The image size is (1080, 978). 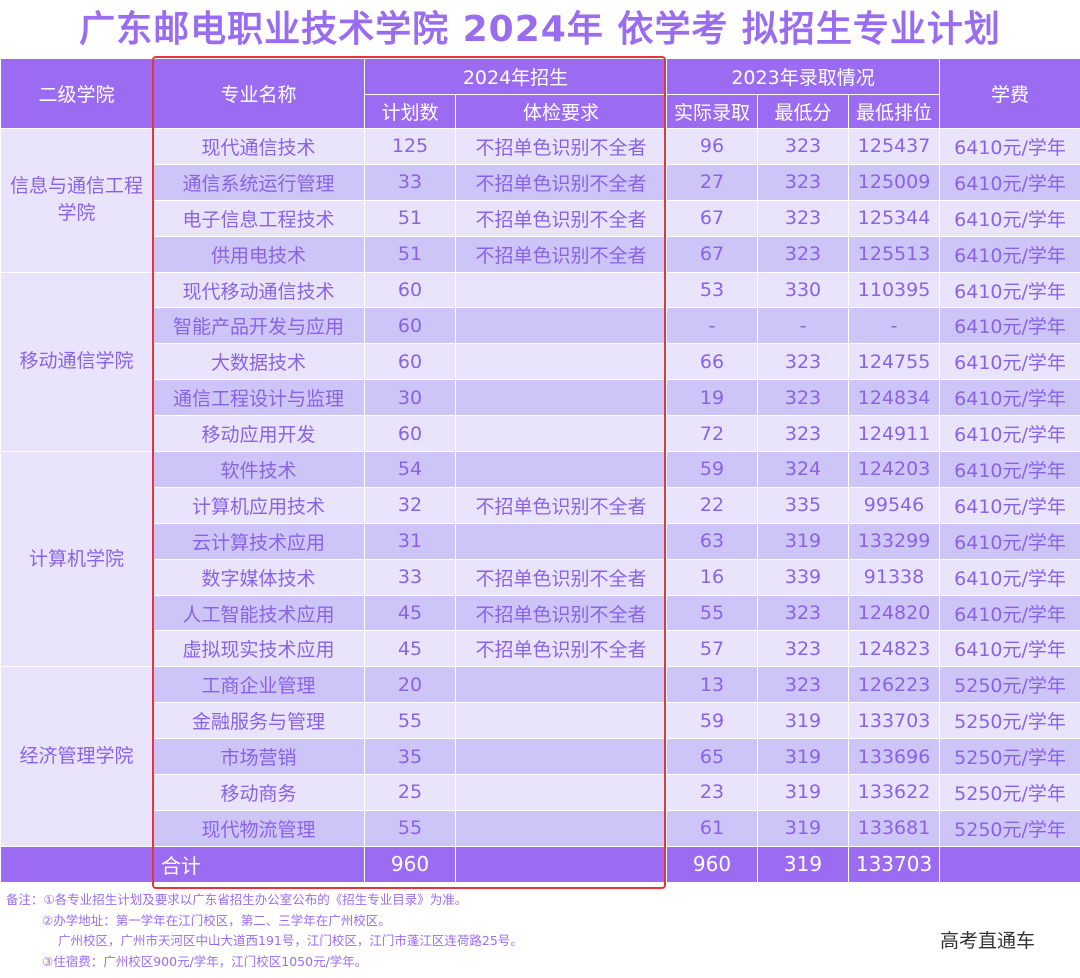 I want to click on table-row: 市场营销 35 65 319 133696 5250元/学年, so click(x=540, y=757).